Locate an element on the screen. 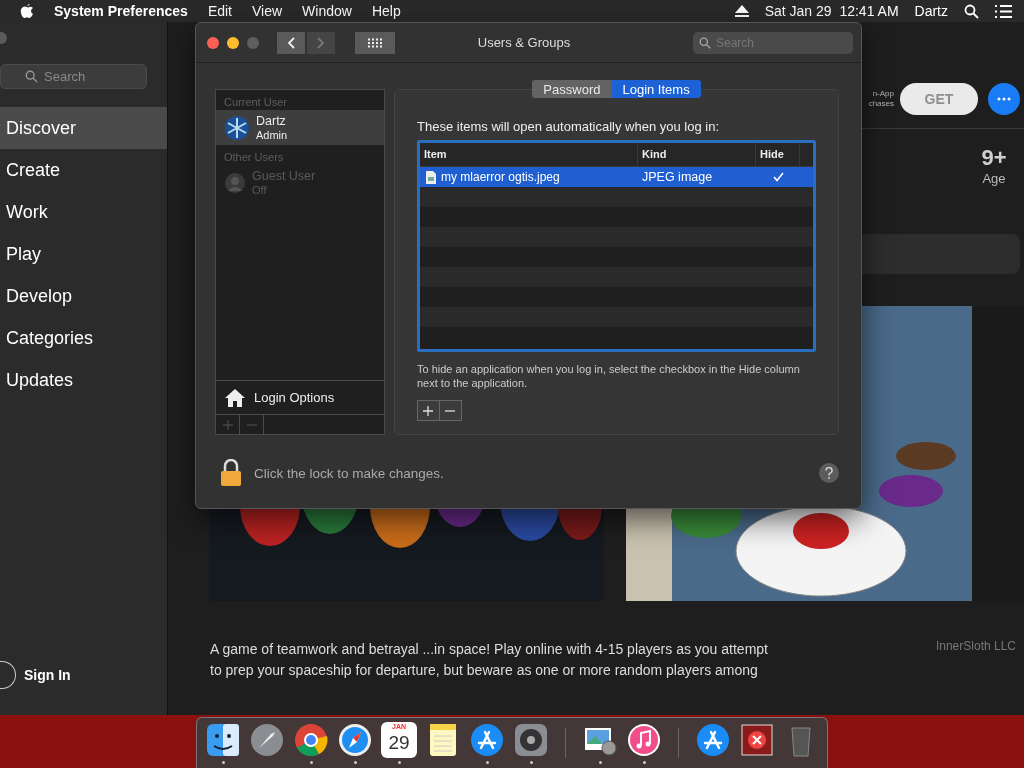 The width and height of the screenshot is (1024, 768). sidebar-item: Categories is located at coordinates (83, 338).